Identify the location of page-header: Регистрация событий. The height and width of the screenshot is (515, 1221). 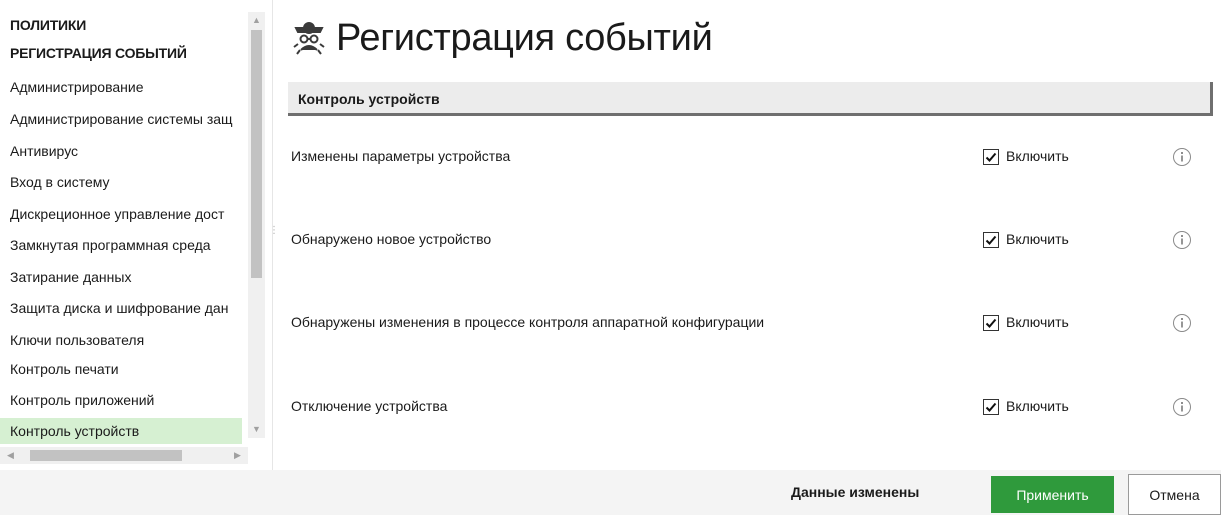
(500, 38).